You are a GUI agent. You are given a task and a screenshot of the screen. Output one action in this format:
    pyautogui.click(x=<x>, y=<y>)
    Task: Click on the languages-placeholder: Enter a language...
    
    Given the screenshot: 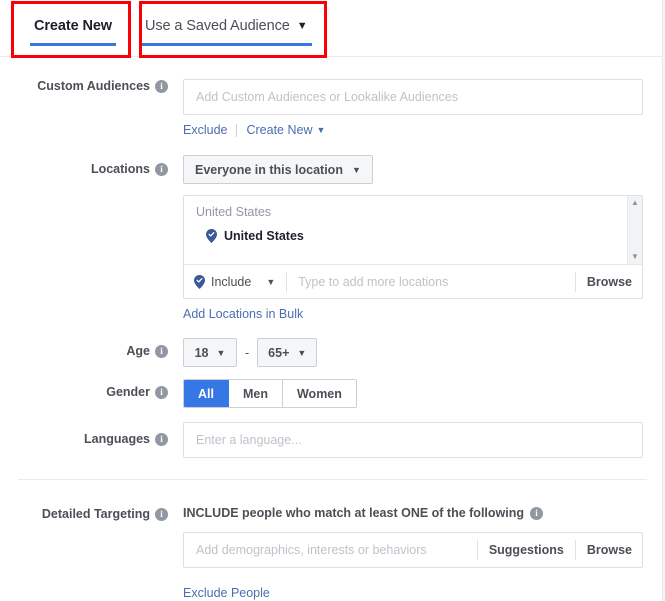 What is the action you would take?
    pyautogui.click(x=249, y=440)
    